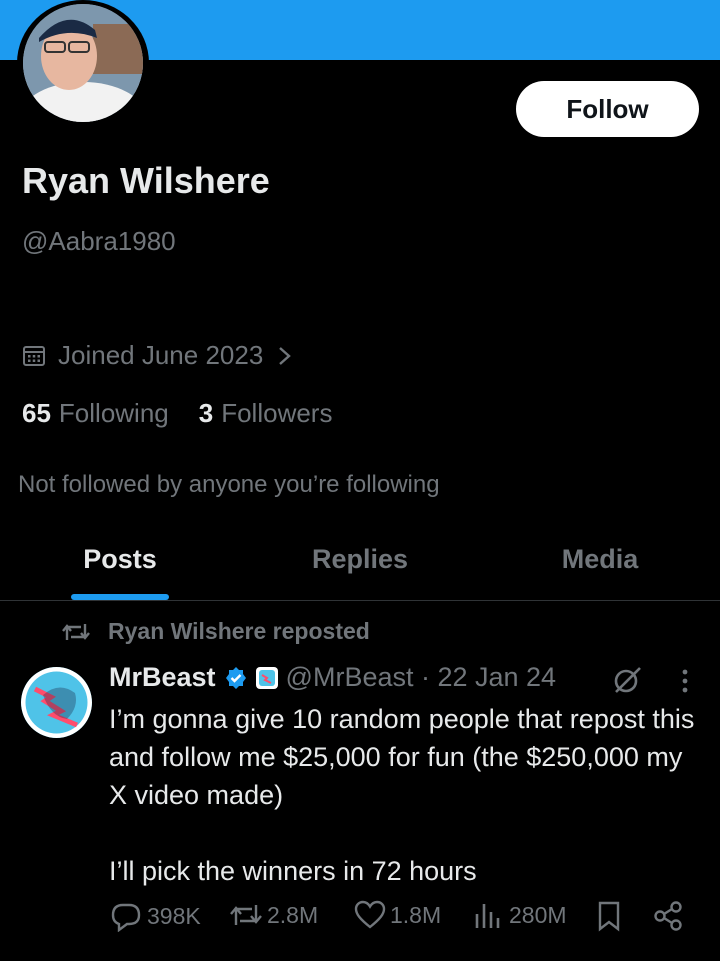  I want to click on bookmark-button, so click(611, 916).